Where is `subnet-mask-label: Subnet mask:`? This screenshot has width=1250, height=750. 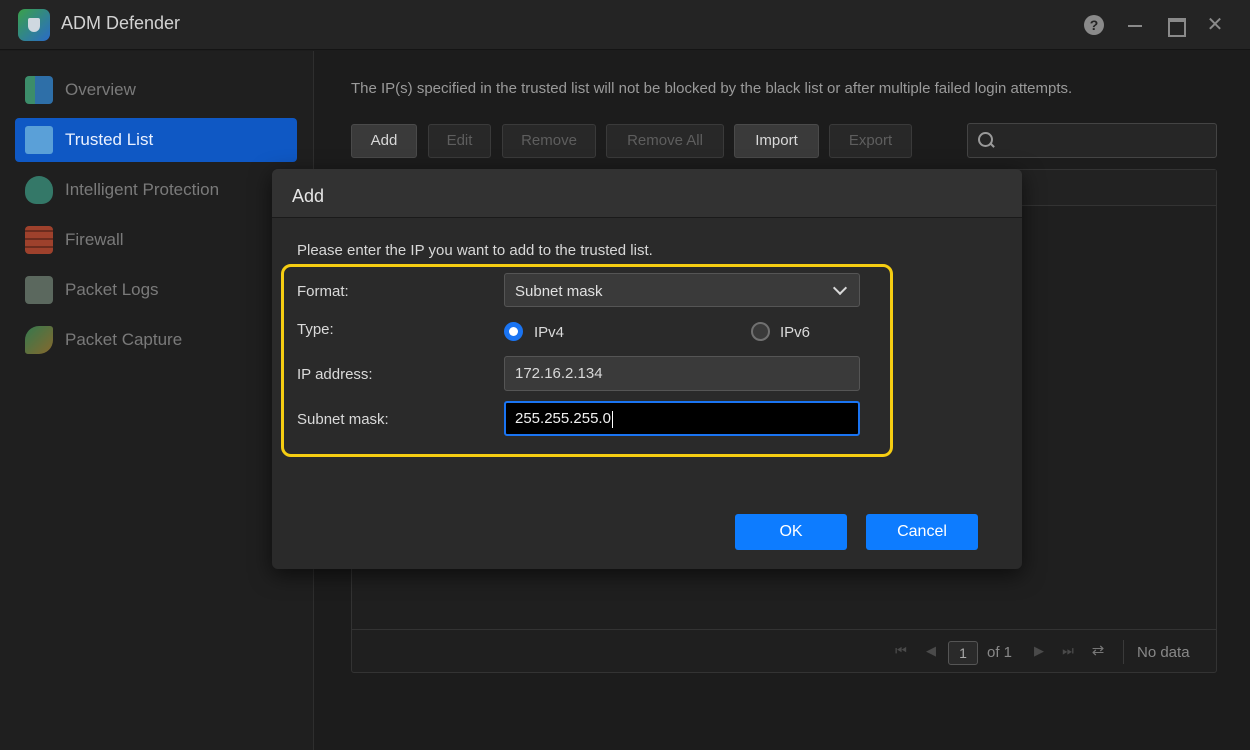
subnet-mask-label: Subnet mask: is located at coordinates (343, 419).